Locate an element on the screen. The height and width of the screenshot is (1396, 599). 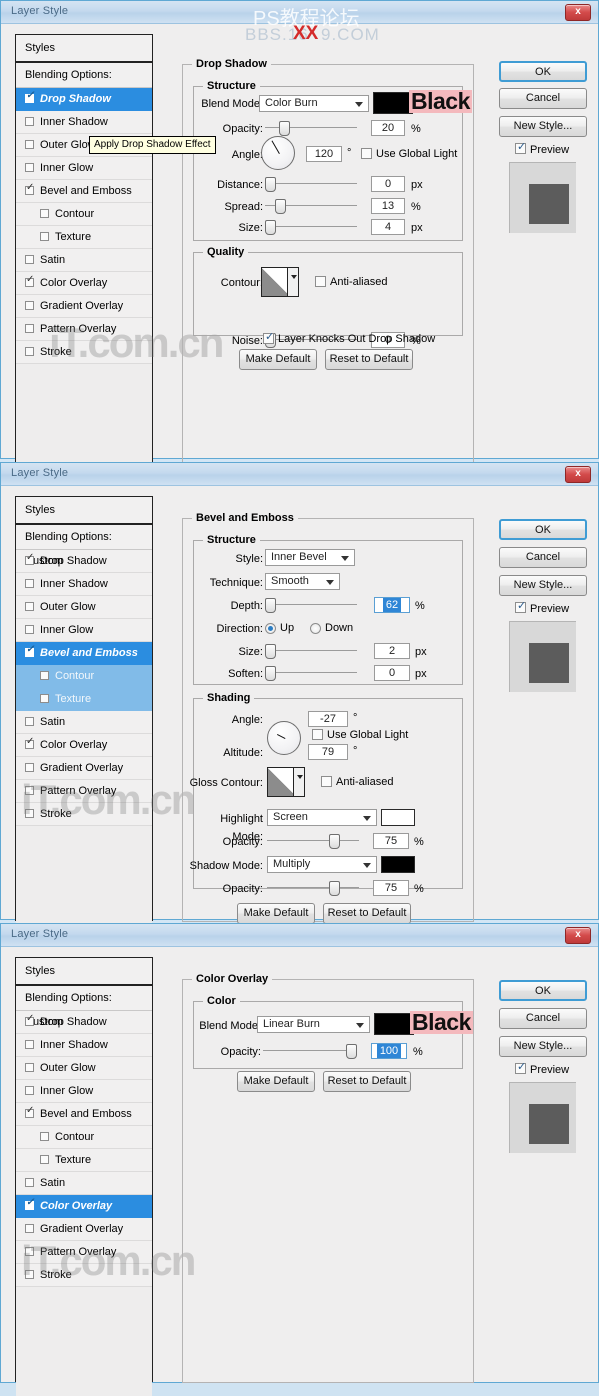
opacity-input: 20 is located at coordinates (388, 128).